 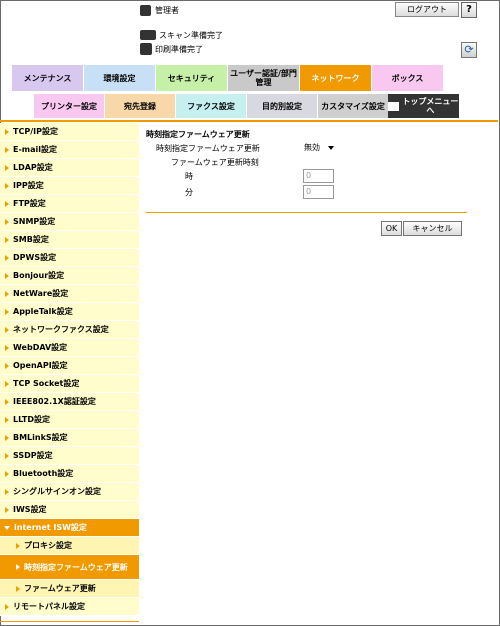 I want to click on sidebar-item-12: WebDAV設定, so click(x=69, y=348).